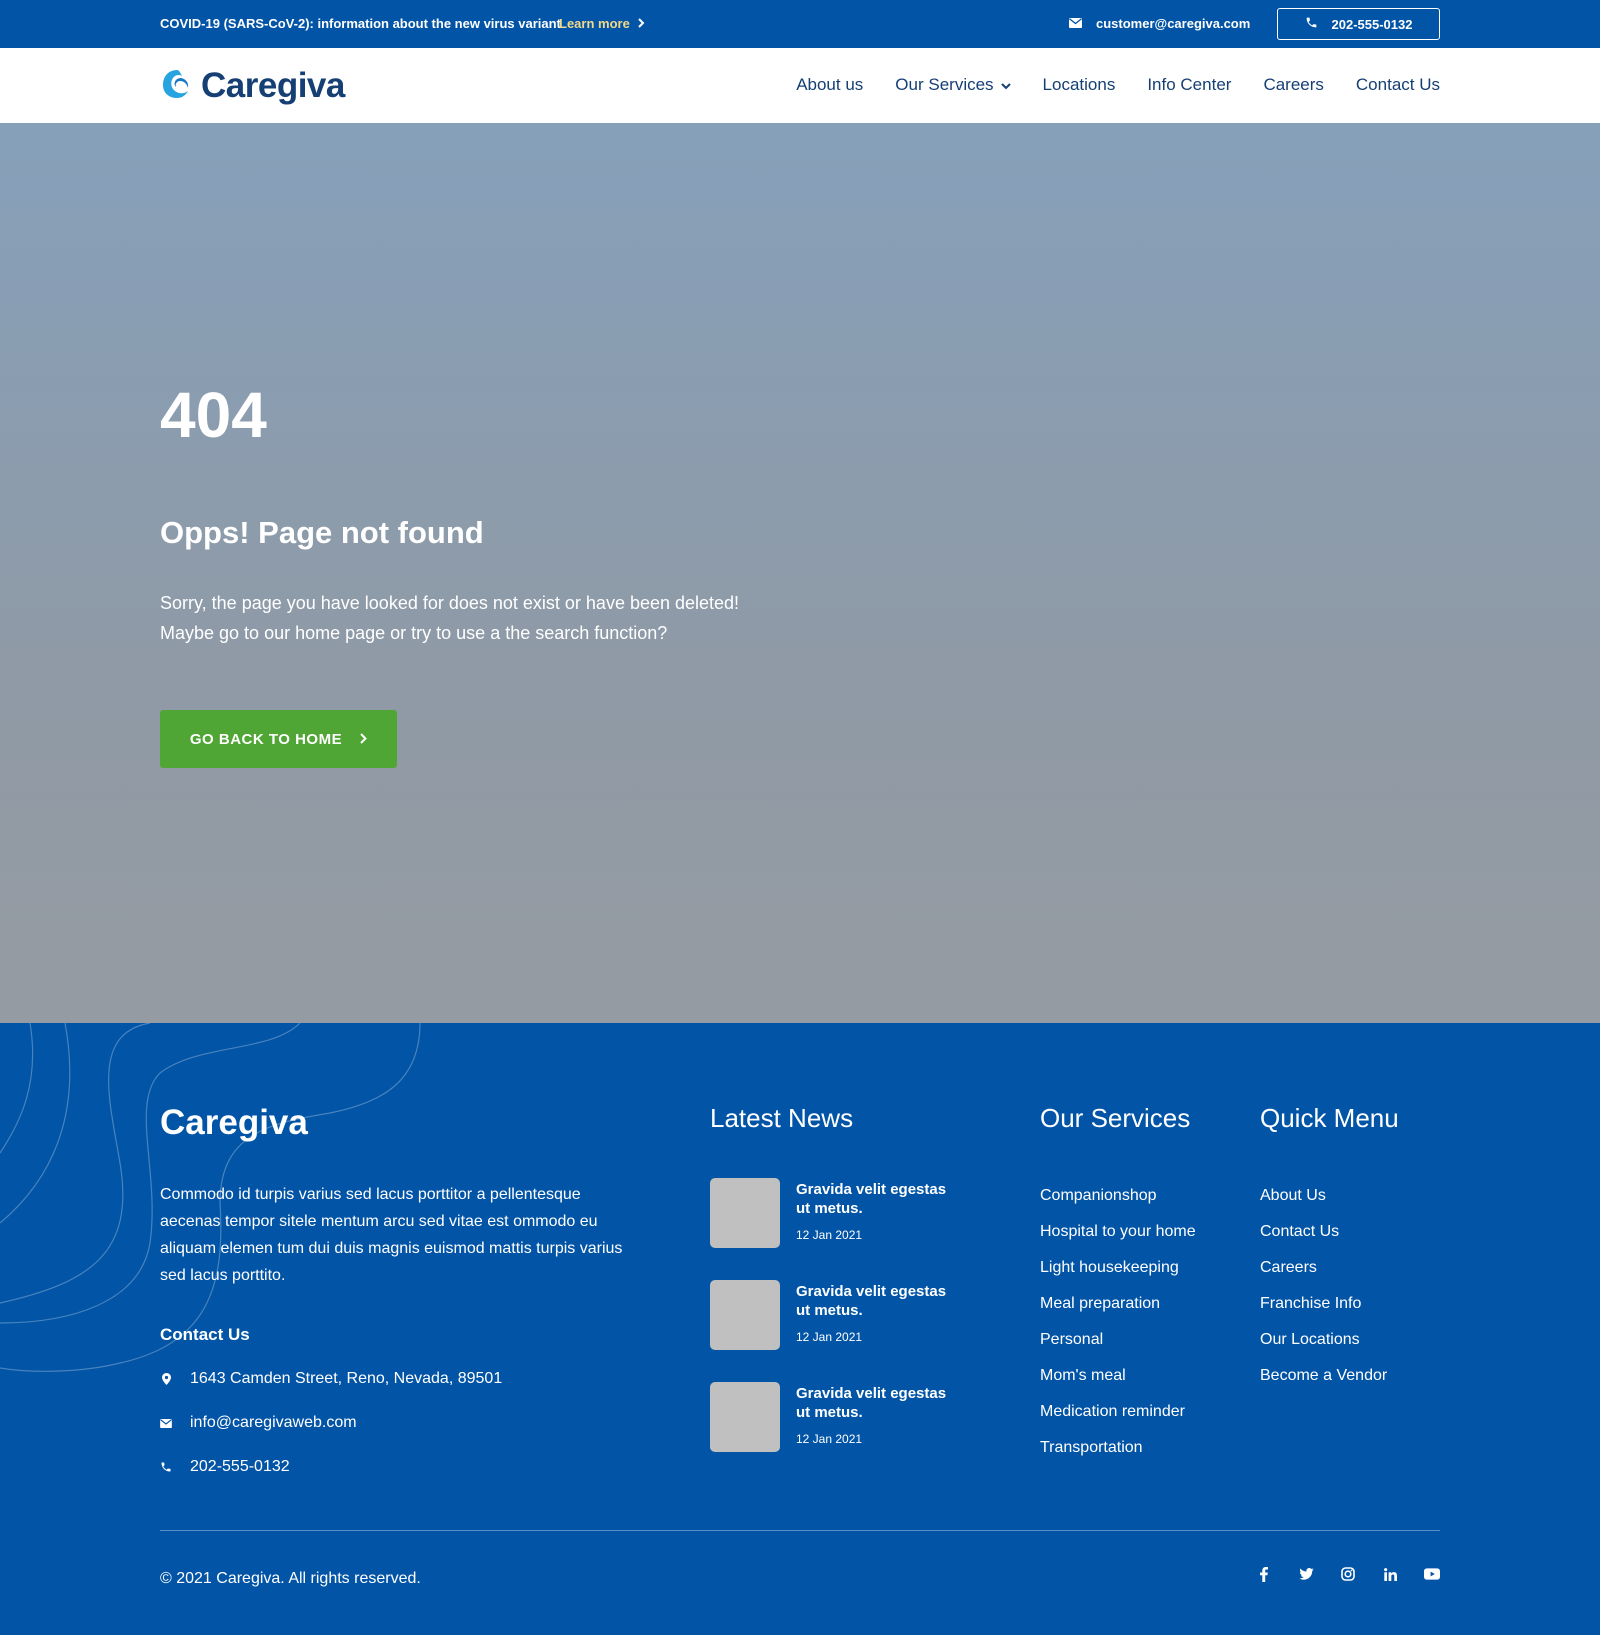  What do you see at coordinates (1293, 1195) in the screenshot?
I see `quick-menu-link: About Us` at bounding box center [1293, 1195].